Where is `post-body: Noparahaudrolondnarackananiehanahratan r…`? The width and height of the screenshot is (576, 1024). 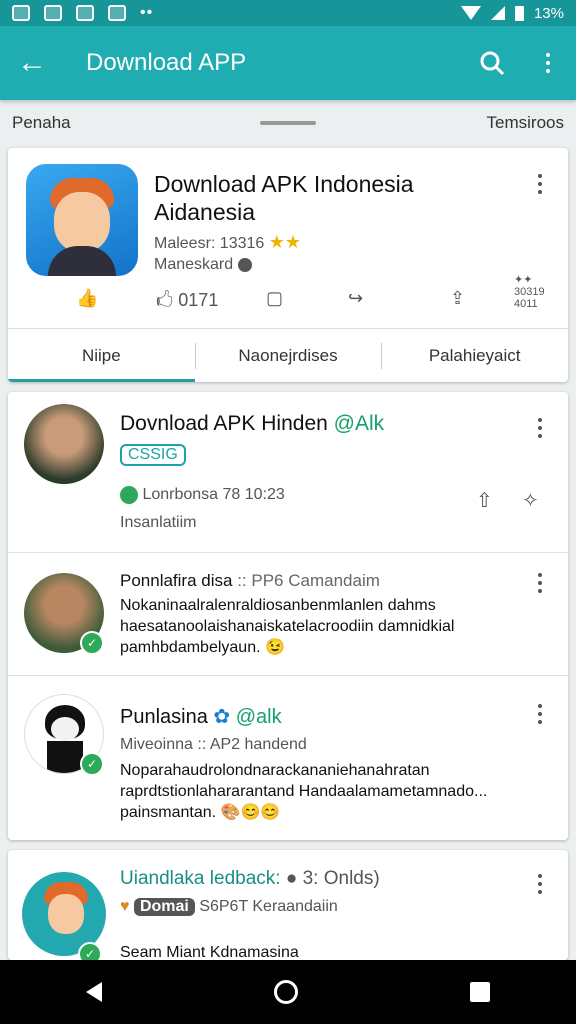
post-body: Noparahaudrolondnarackananiehanahratan r… is located at coordinates (304, 791).